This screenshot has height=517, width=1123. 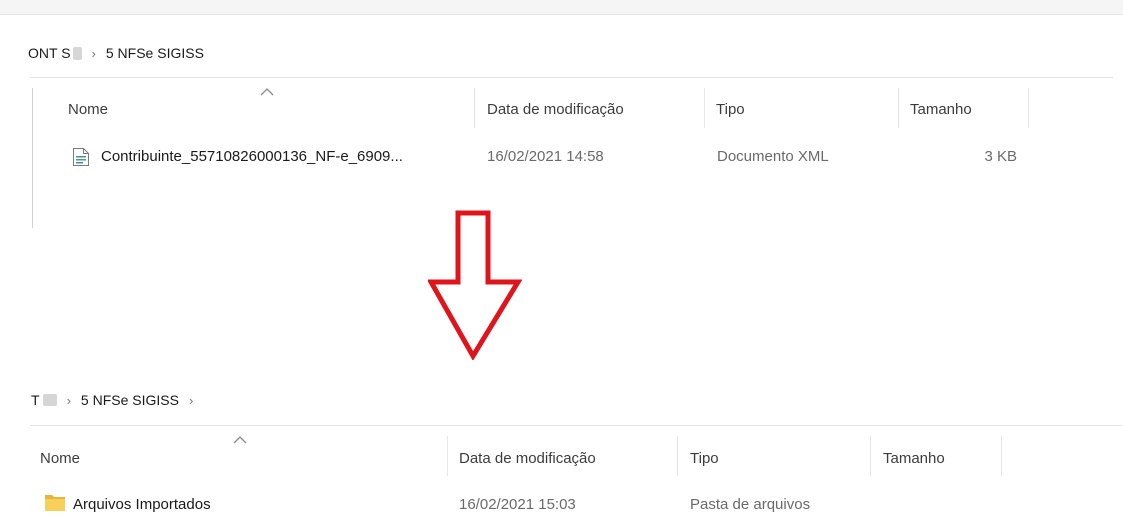 I want to click on folder-modified-date: 16/02/2021 15:03, so click(x=517, y=504).